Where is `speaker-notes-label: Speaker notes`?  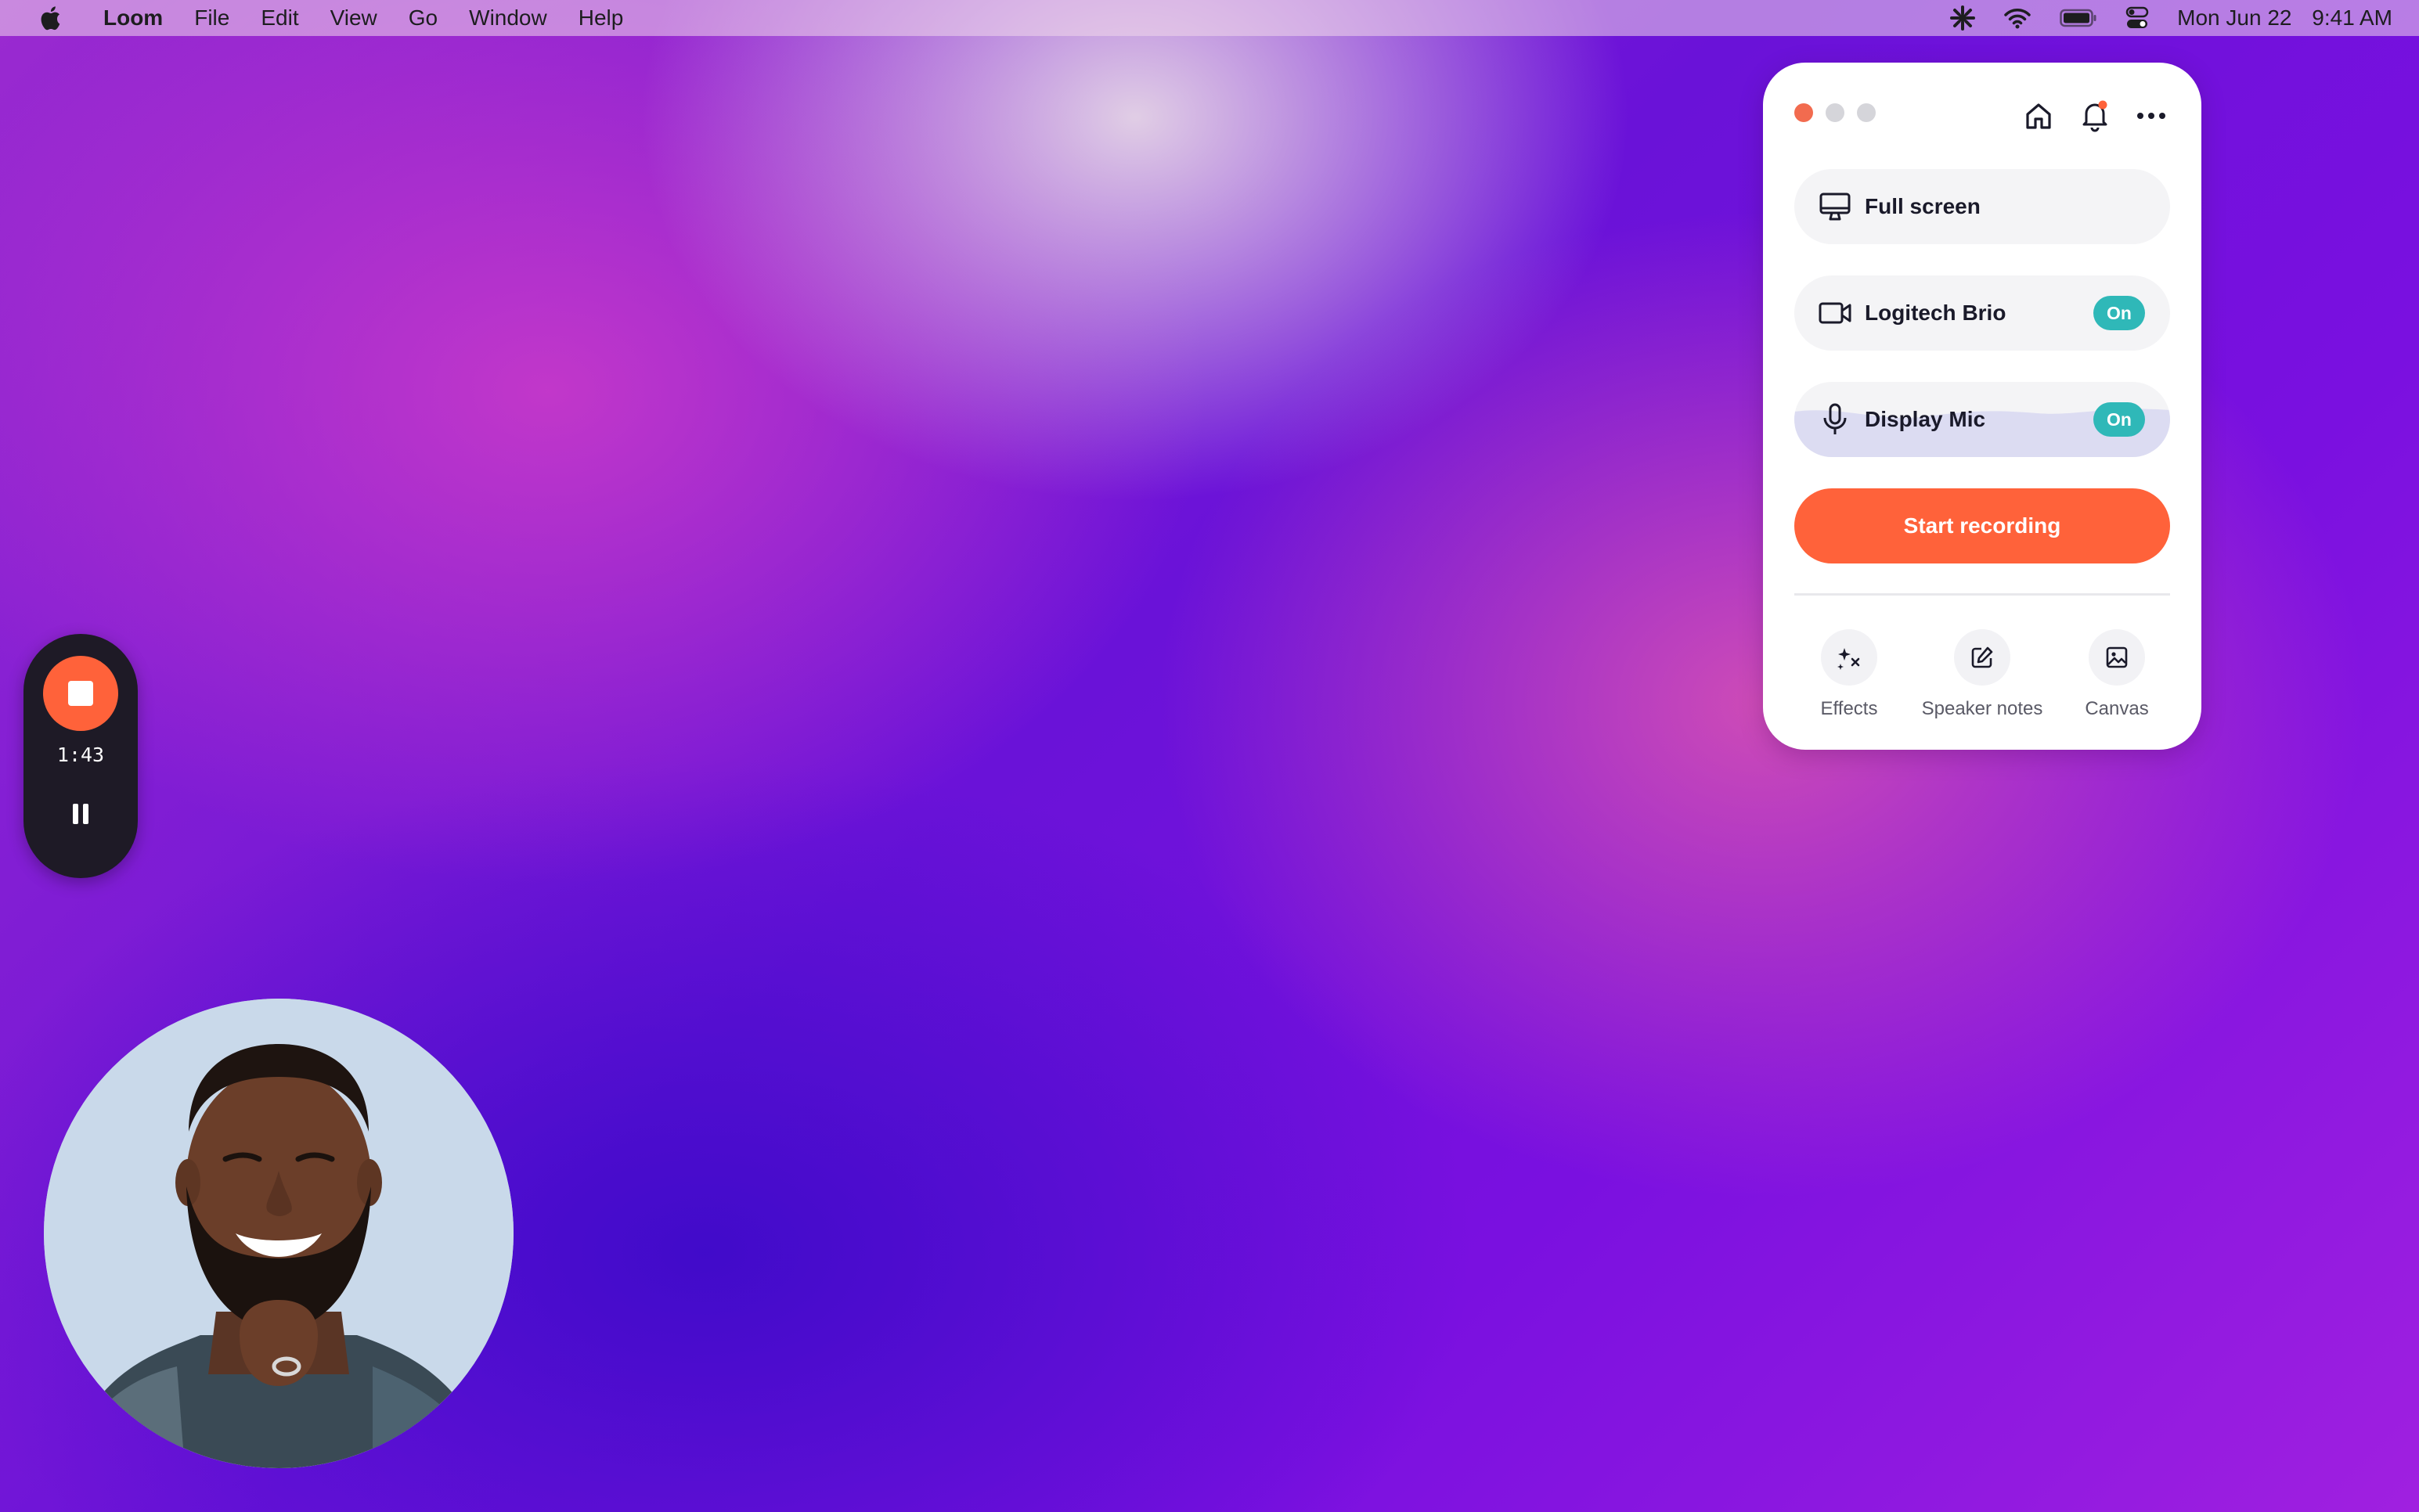
speaker-notes-label: Speaker notes is located at coordinates (1982, 708).